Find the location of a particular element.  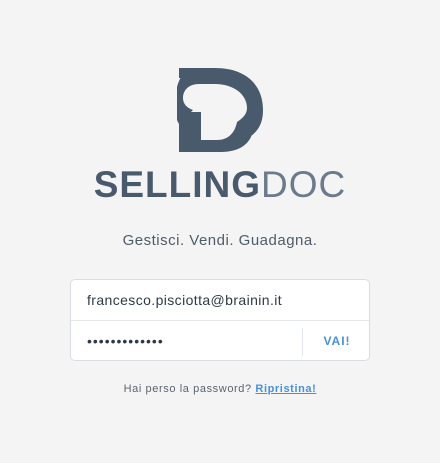

password-field is located at coordinates (192, 341).